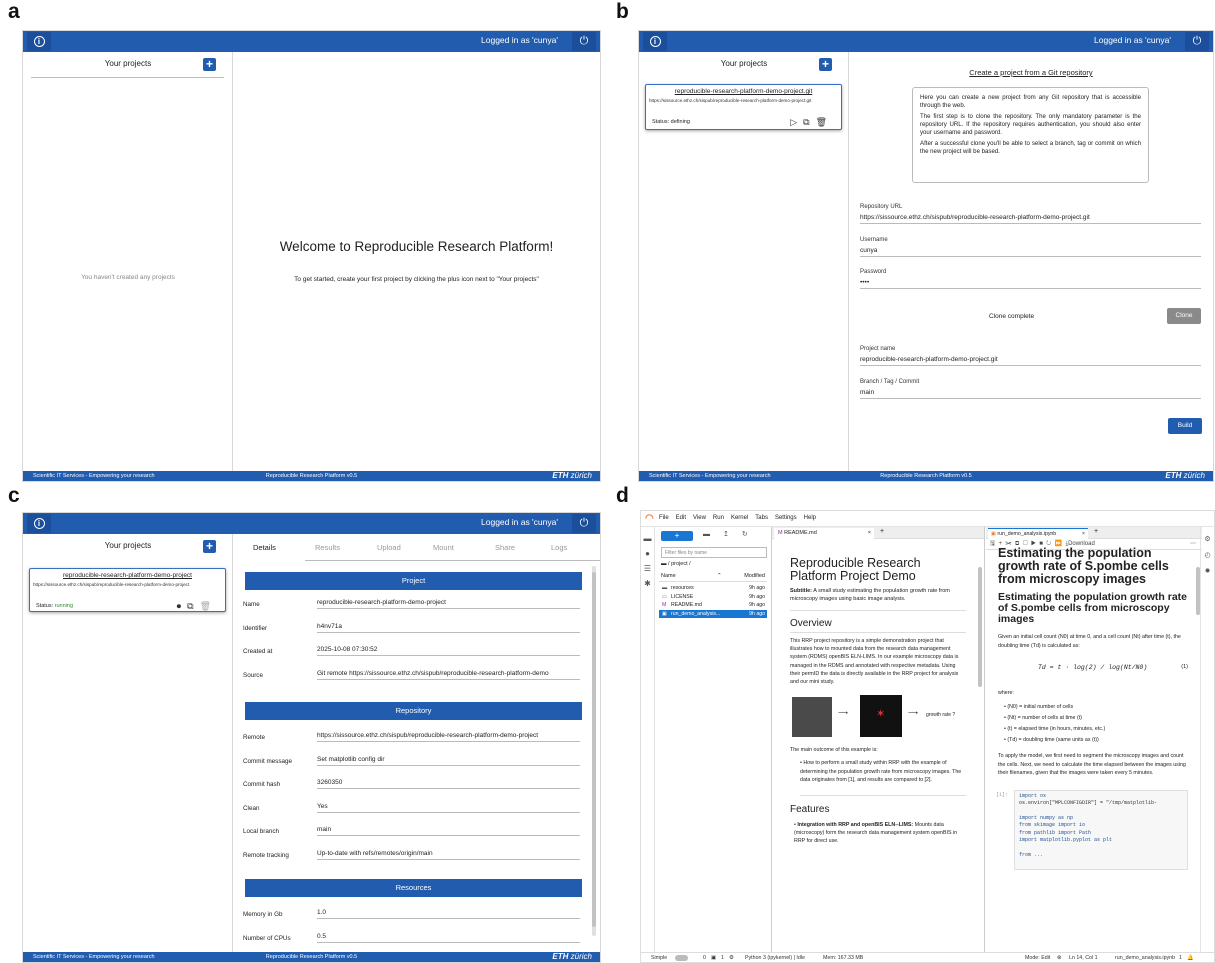 The width and height of the screenshot is (1215, 963). What do you see at coordinates (713, 597) in the screenshot?
I see `file-row: ▭ LICENSE 9h ago` at bounding box center [713, 597].